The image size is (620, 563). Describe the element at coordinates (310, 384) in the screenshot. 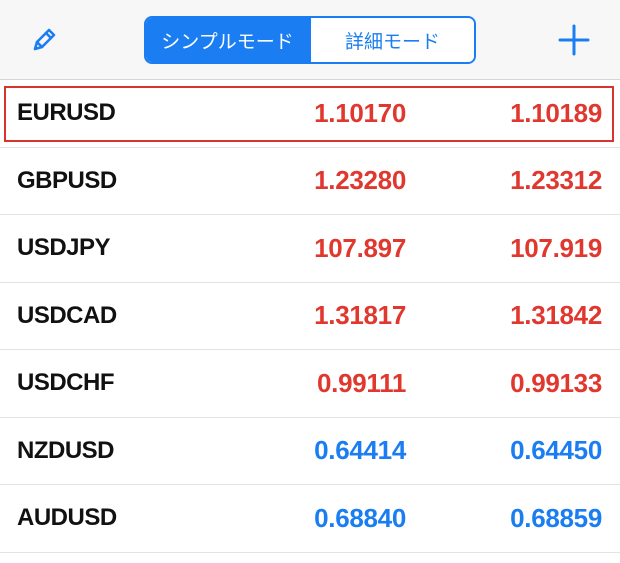

I see `quote-row-usdchf: USDCHF 0.99111 0.99133` at that location.